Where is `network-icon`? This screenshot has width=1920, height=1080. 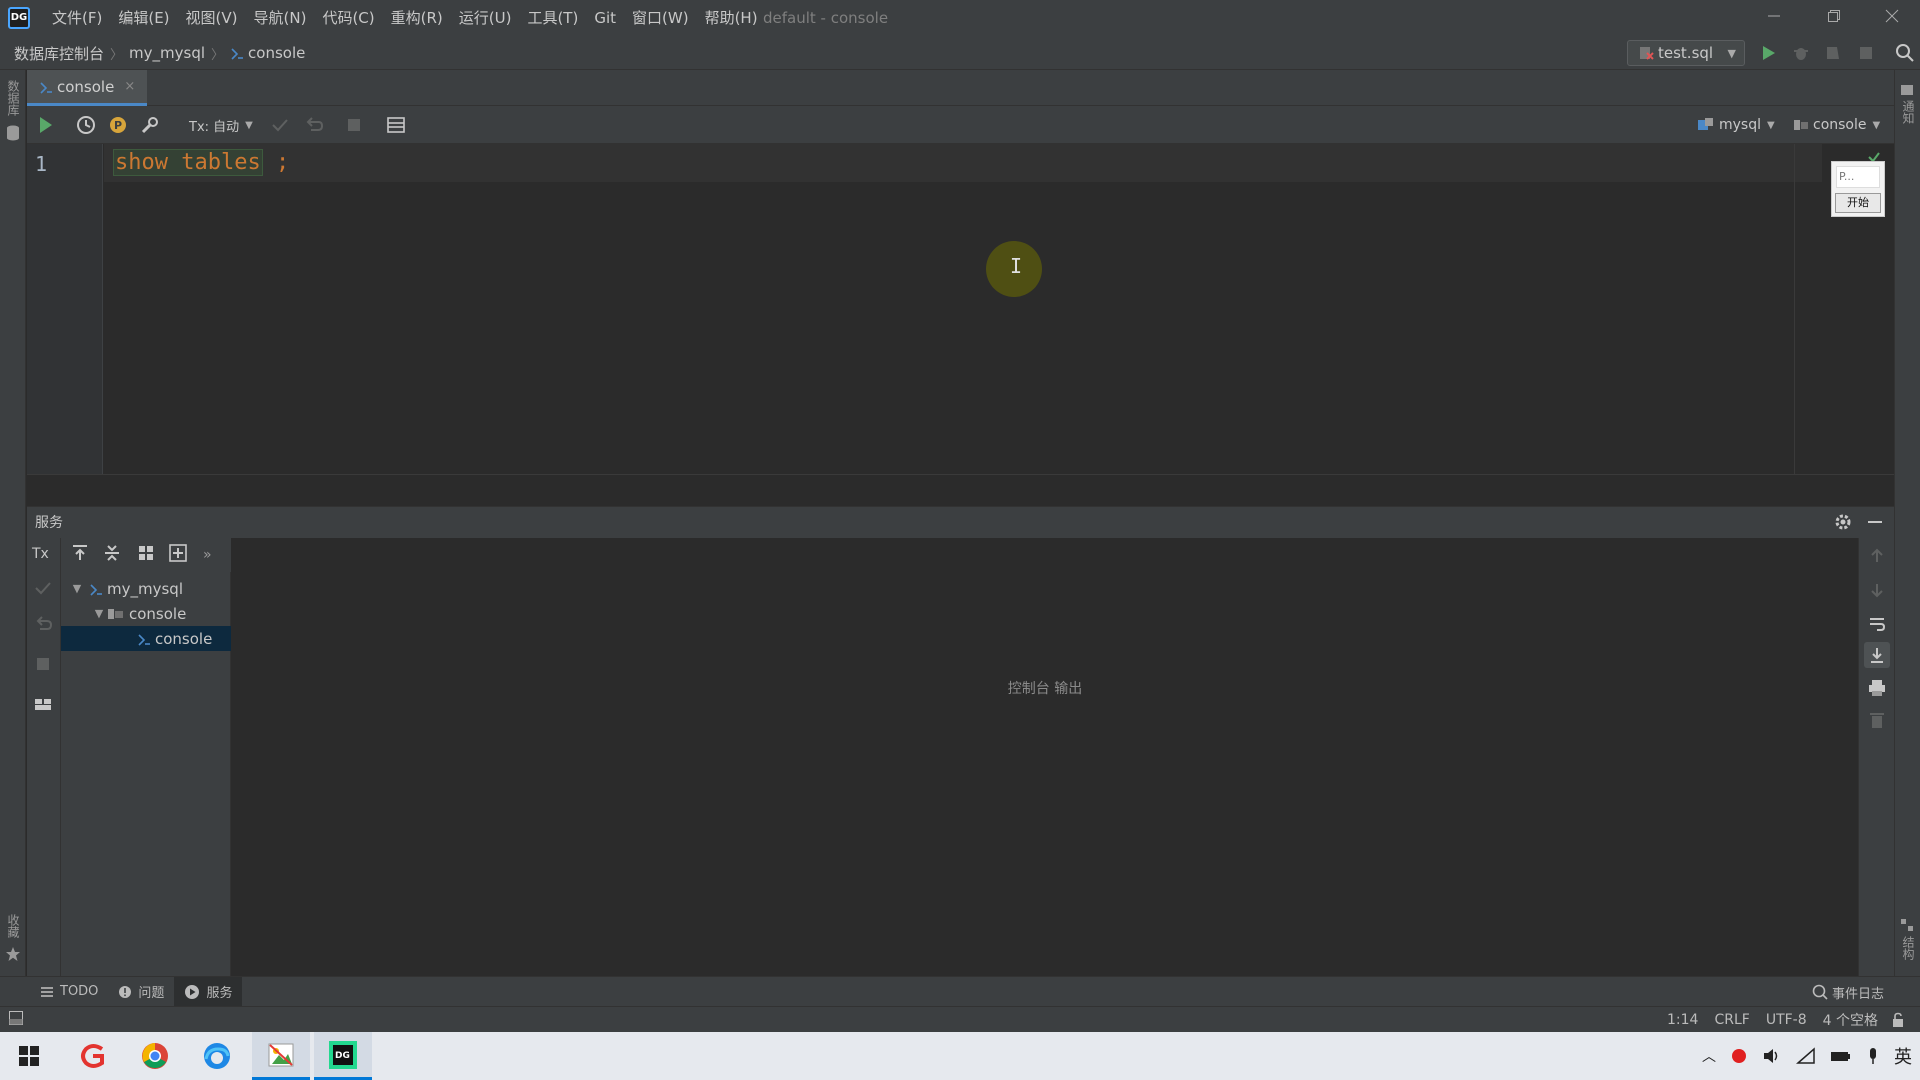 network-icon is located at coordinates (1806, 1056).